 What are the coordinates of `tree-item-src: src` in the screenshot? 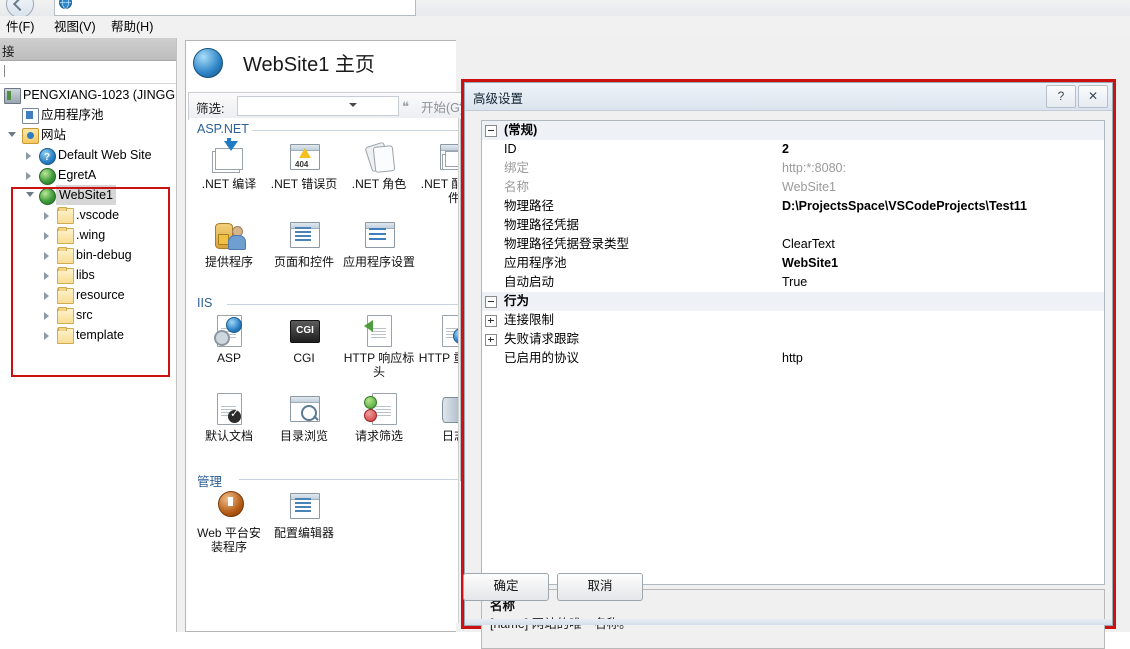 It's located at (88, 315).